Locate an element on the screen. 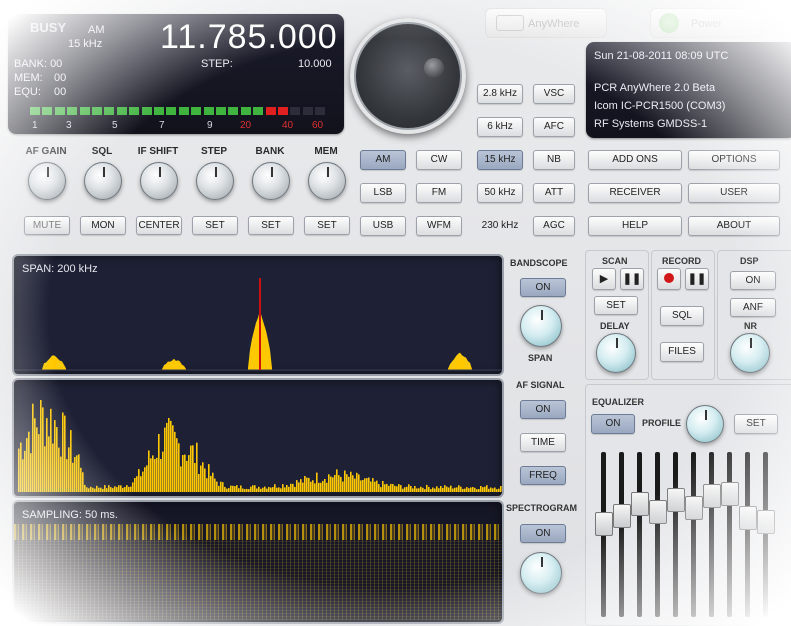 The image size is (791, 626). af-signal-on-button: ON is located at coordinates (543, 409).